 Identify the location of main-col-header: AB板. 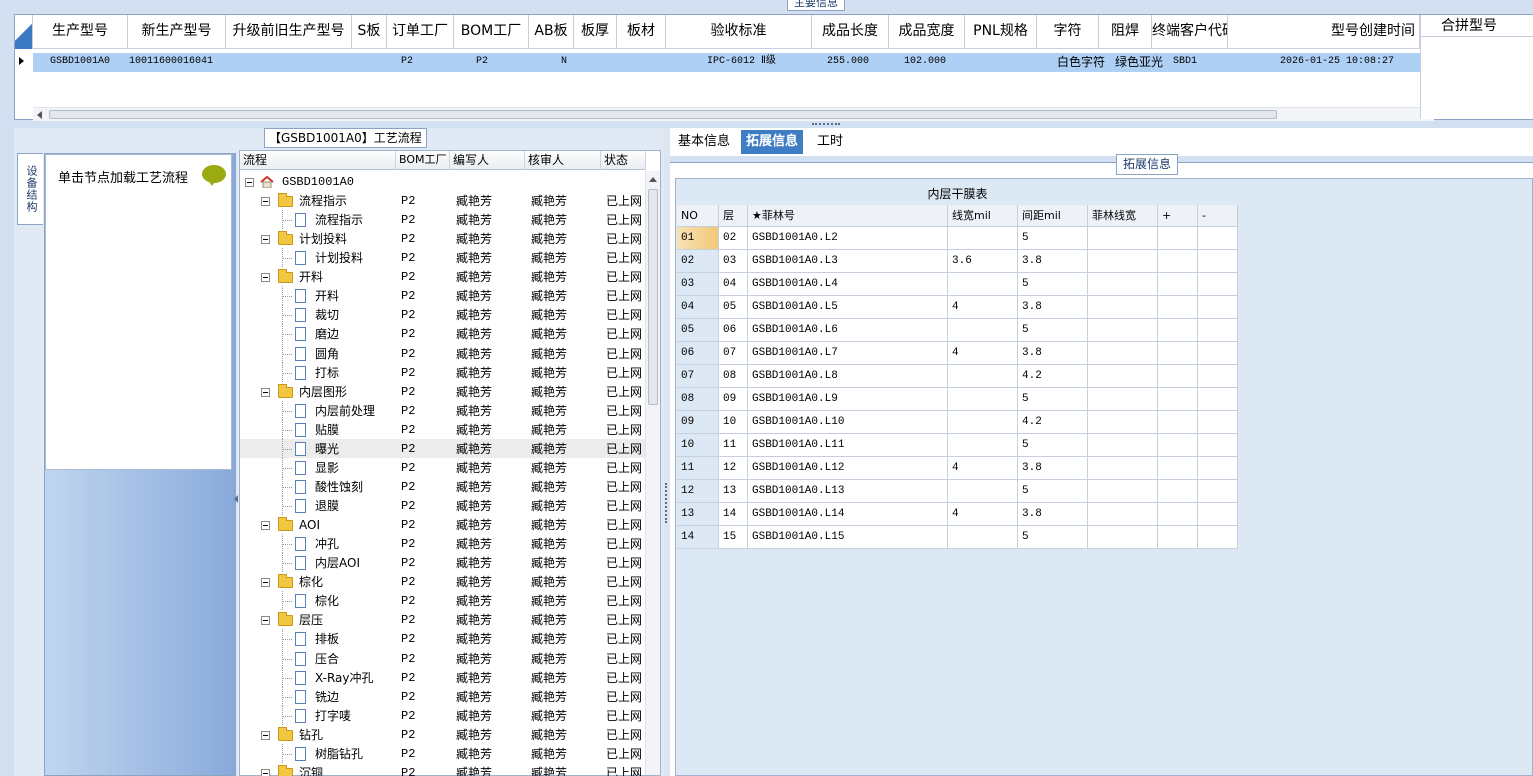
(551, 32).